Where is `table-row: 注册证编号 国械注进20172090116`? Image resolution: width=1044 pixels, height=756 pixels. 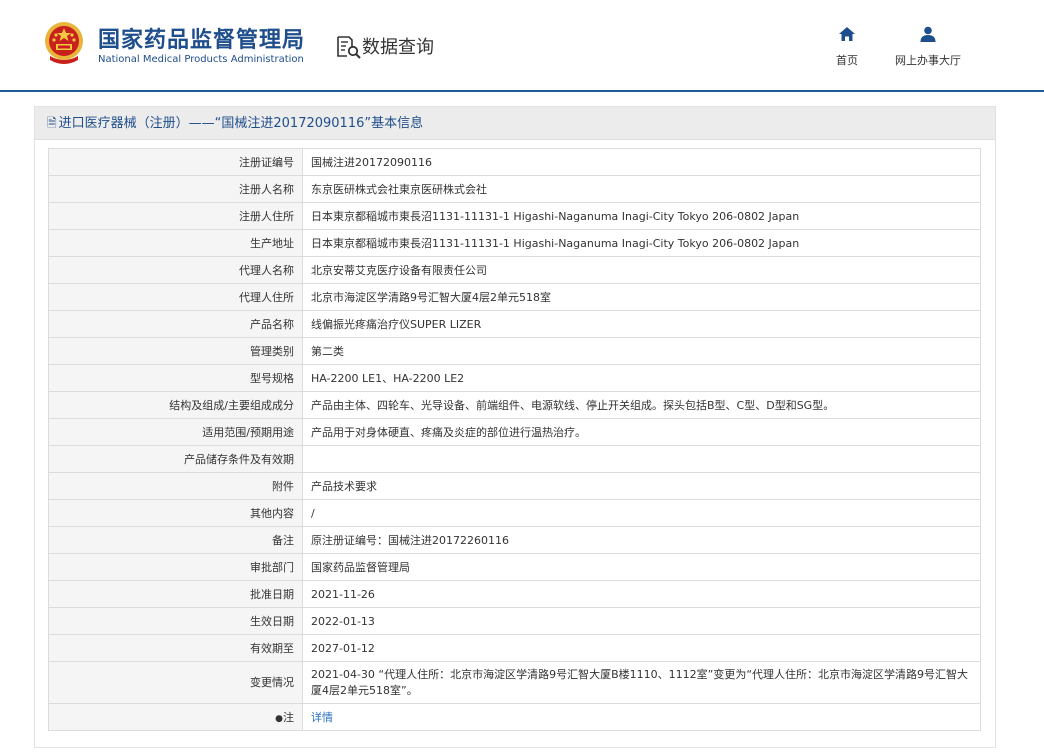
table-row: 注册证编号 国械注进20172090116 is located at coordinates (514, 162).